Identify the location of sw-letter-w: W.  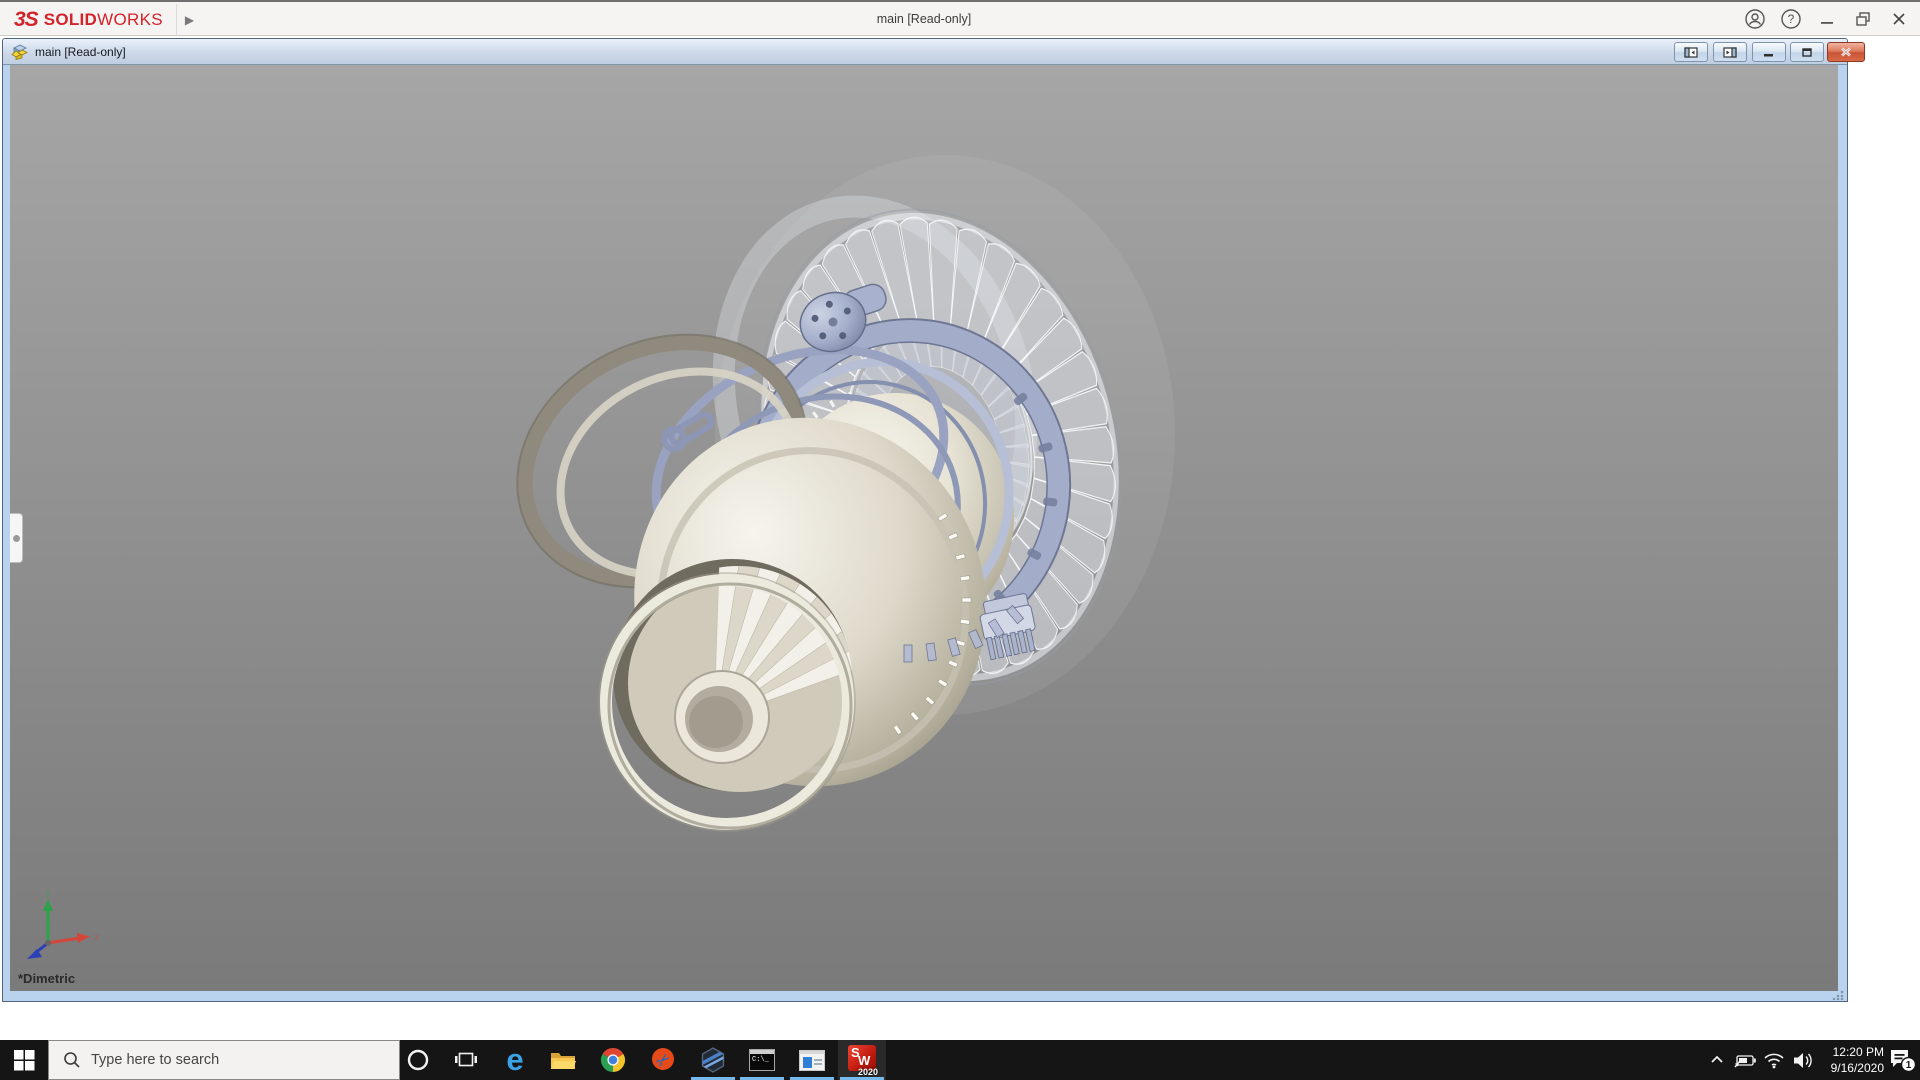
(864, 1060).